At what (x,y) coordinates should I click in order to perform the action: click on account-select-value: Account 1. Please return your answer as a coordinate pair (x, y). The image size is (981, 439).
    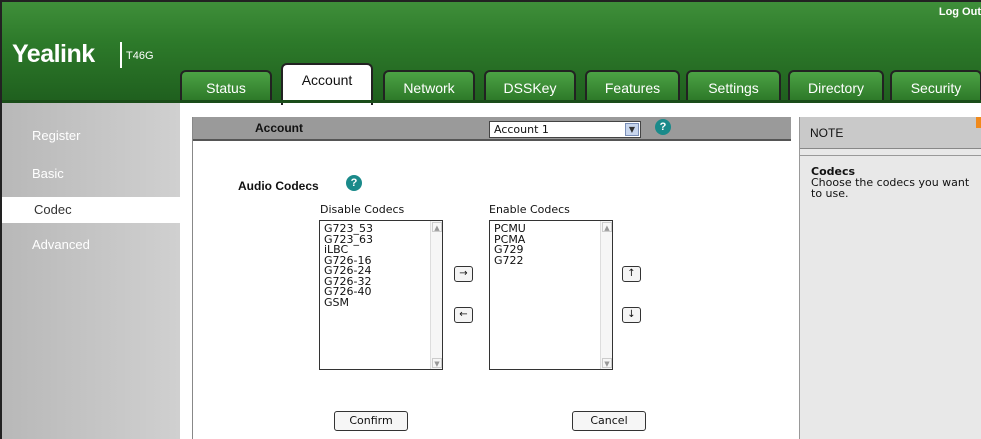
    Looking at the image, I should click on (521, 129).